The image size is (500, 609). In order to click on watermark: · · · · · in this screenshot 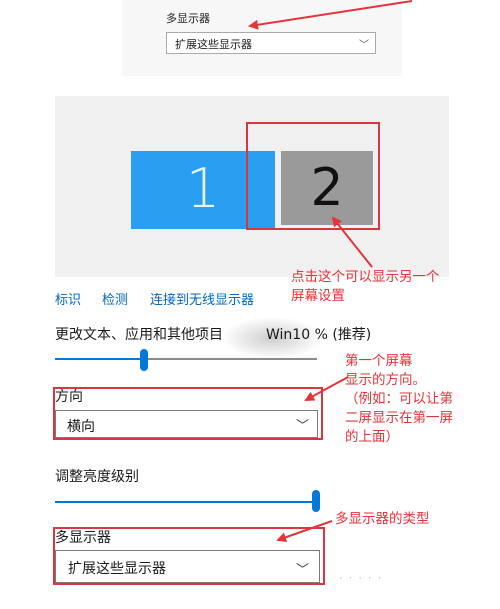, I will do `click(361, 578)`.